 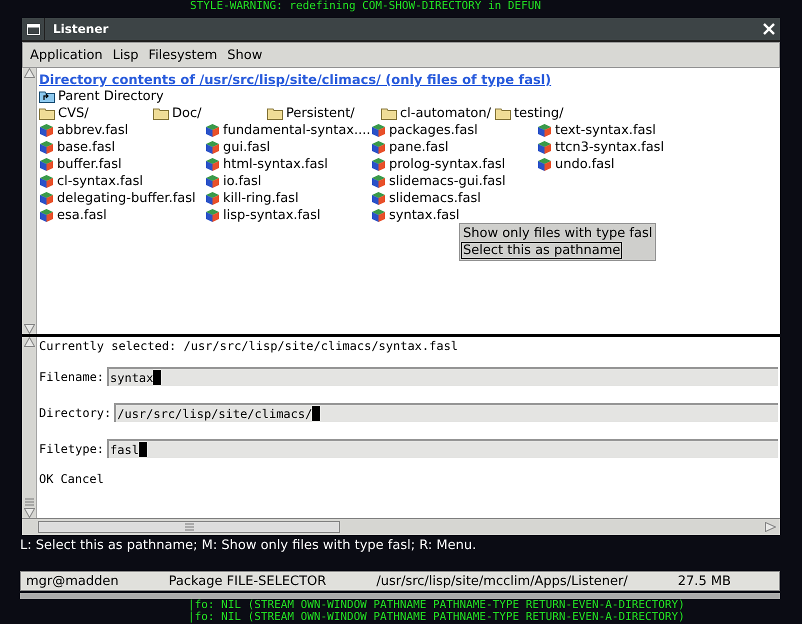 What do you see at coordinates (442, 448) in the screenshot?
I see `text-field: fasl` at bounding box center [442, 448].